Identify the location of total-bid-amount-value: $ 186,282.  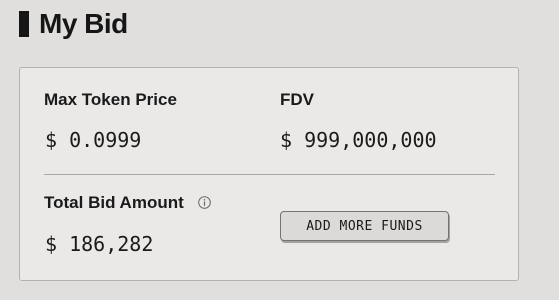
(99, 244).